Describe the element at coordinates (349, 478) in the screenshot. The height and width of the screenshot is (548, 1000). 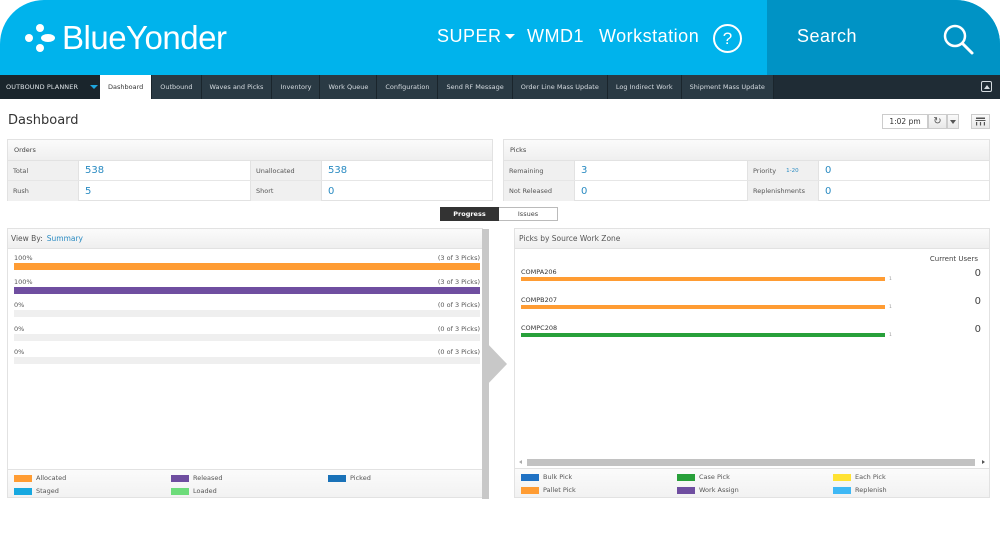
I see `legend-item-picked: Picked` at that location.